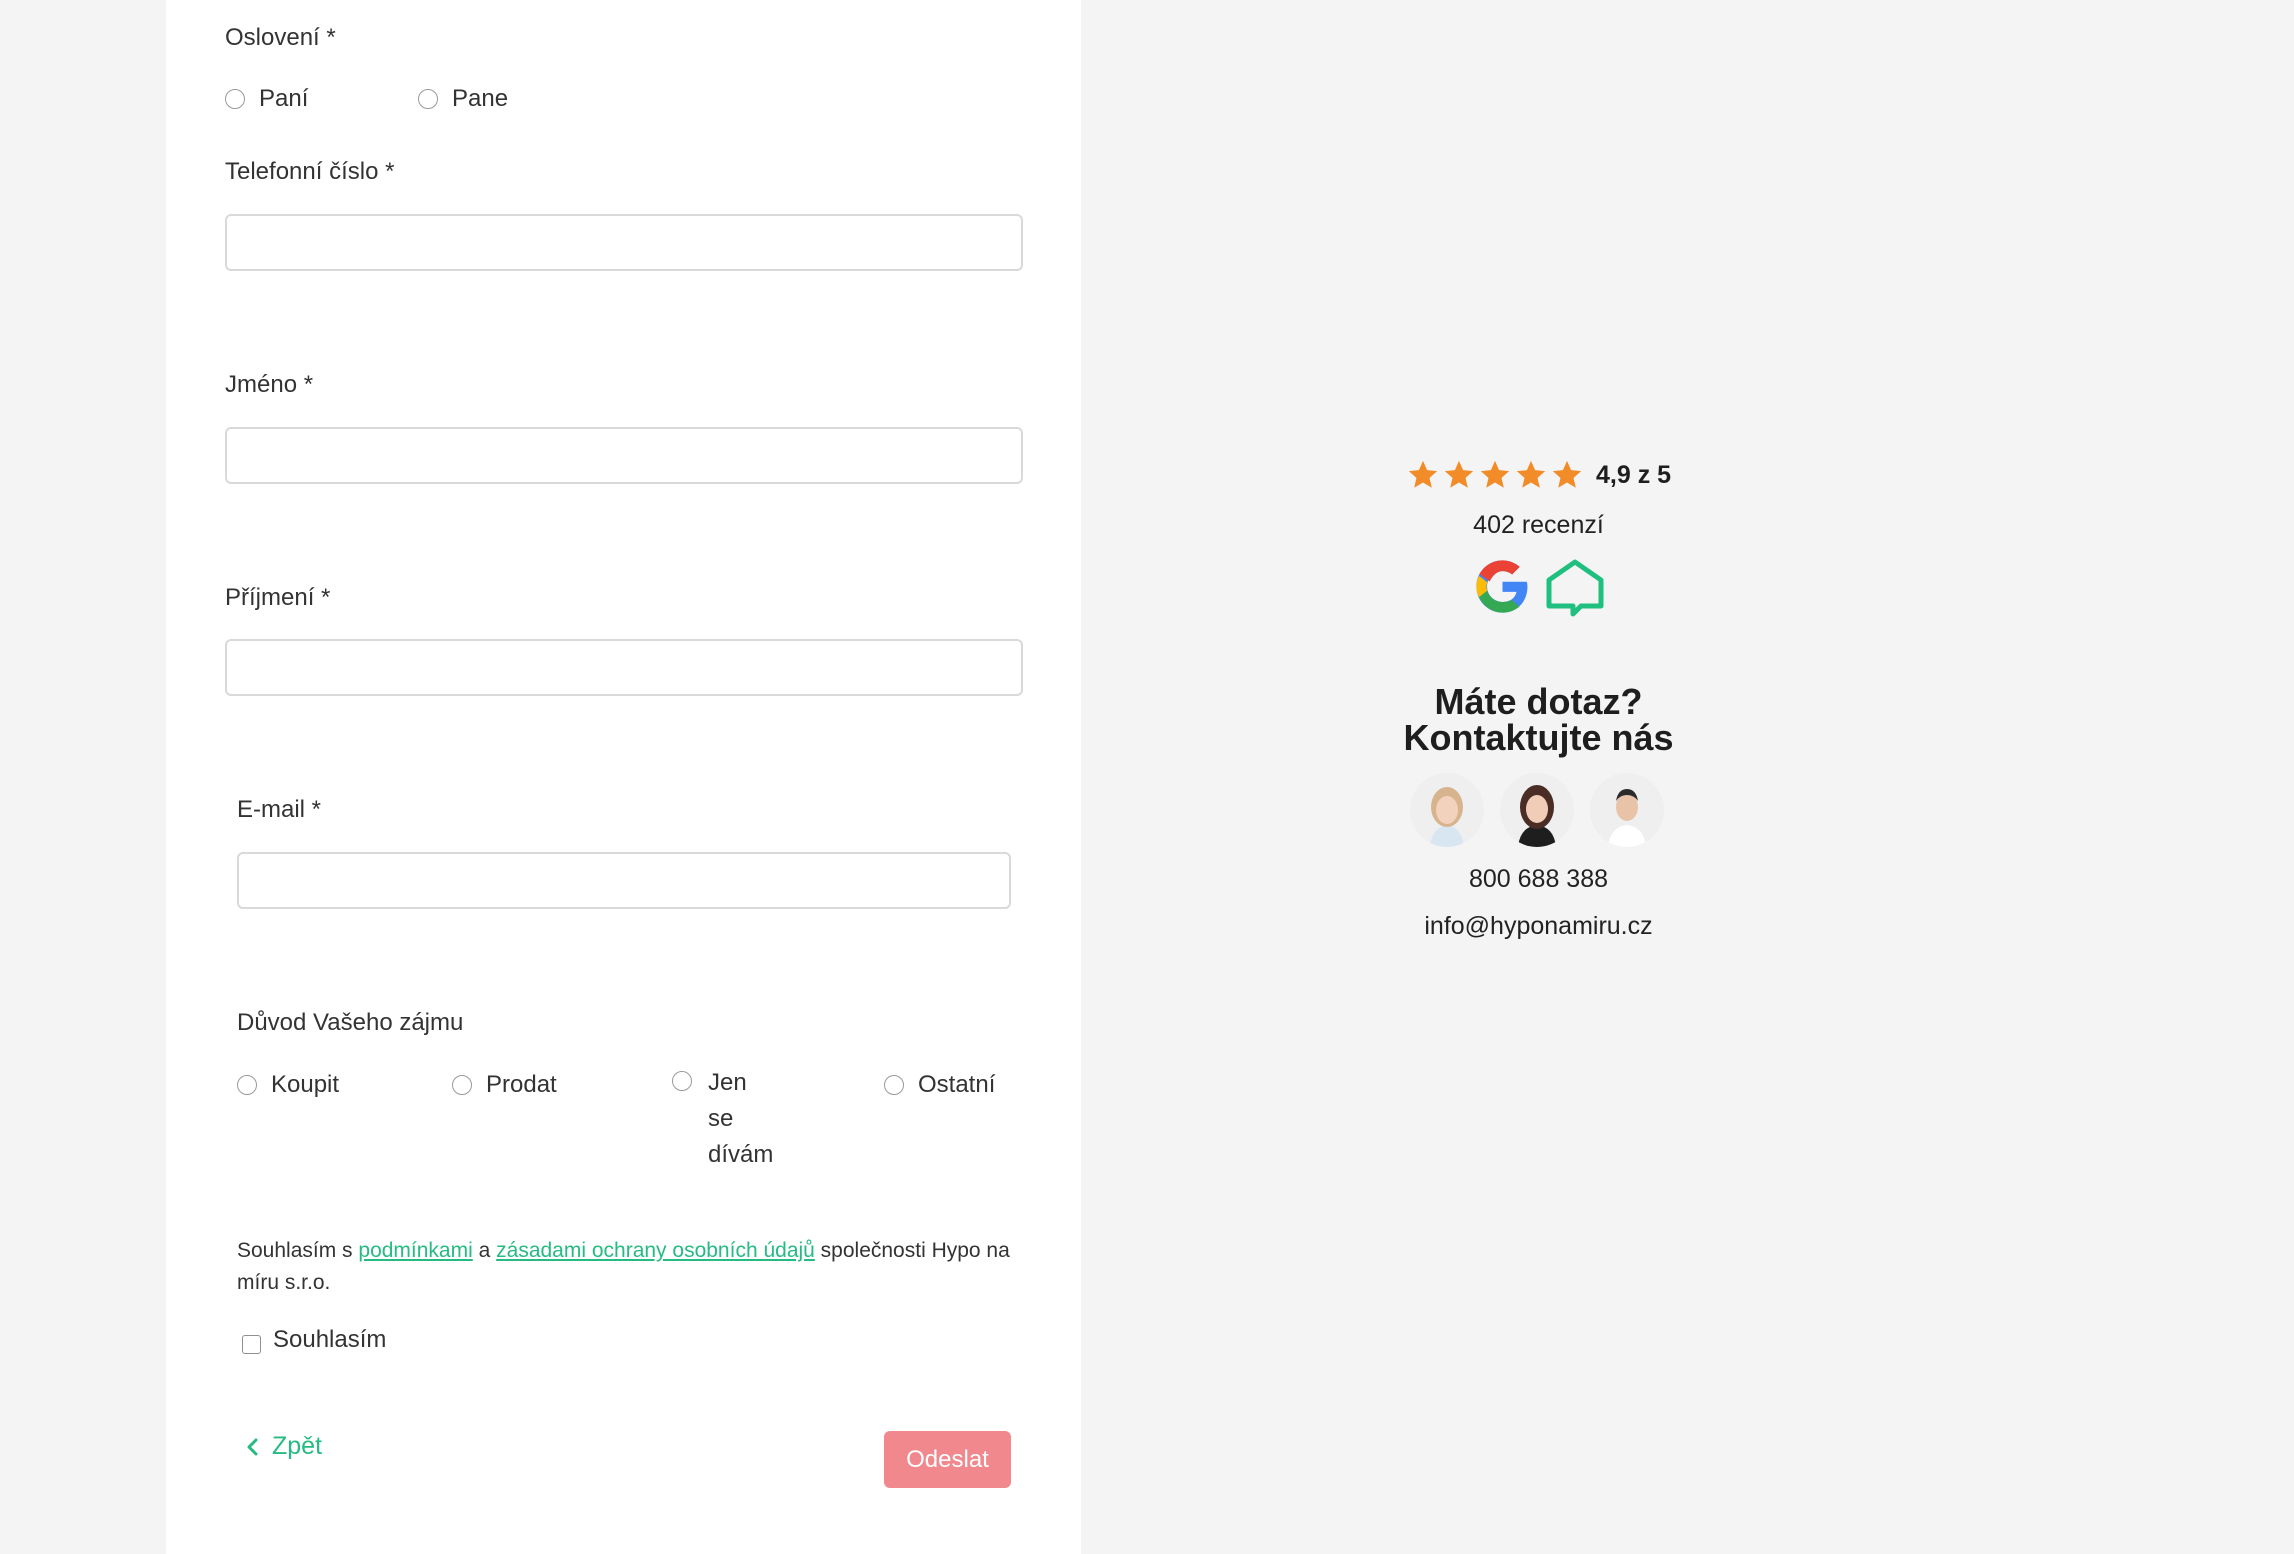 The height and width of the screenshot is (1554, 2294). Describe the element at coordinates (1538, 926) in the screenshot. I see `contact-email: info@hyponamiru.cz` at that location.